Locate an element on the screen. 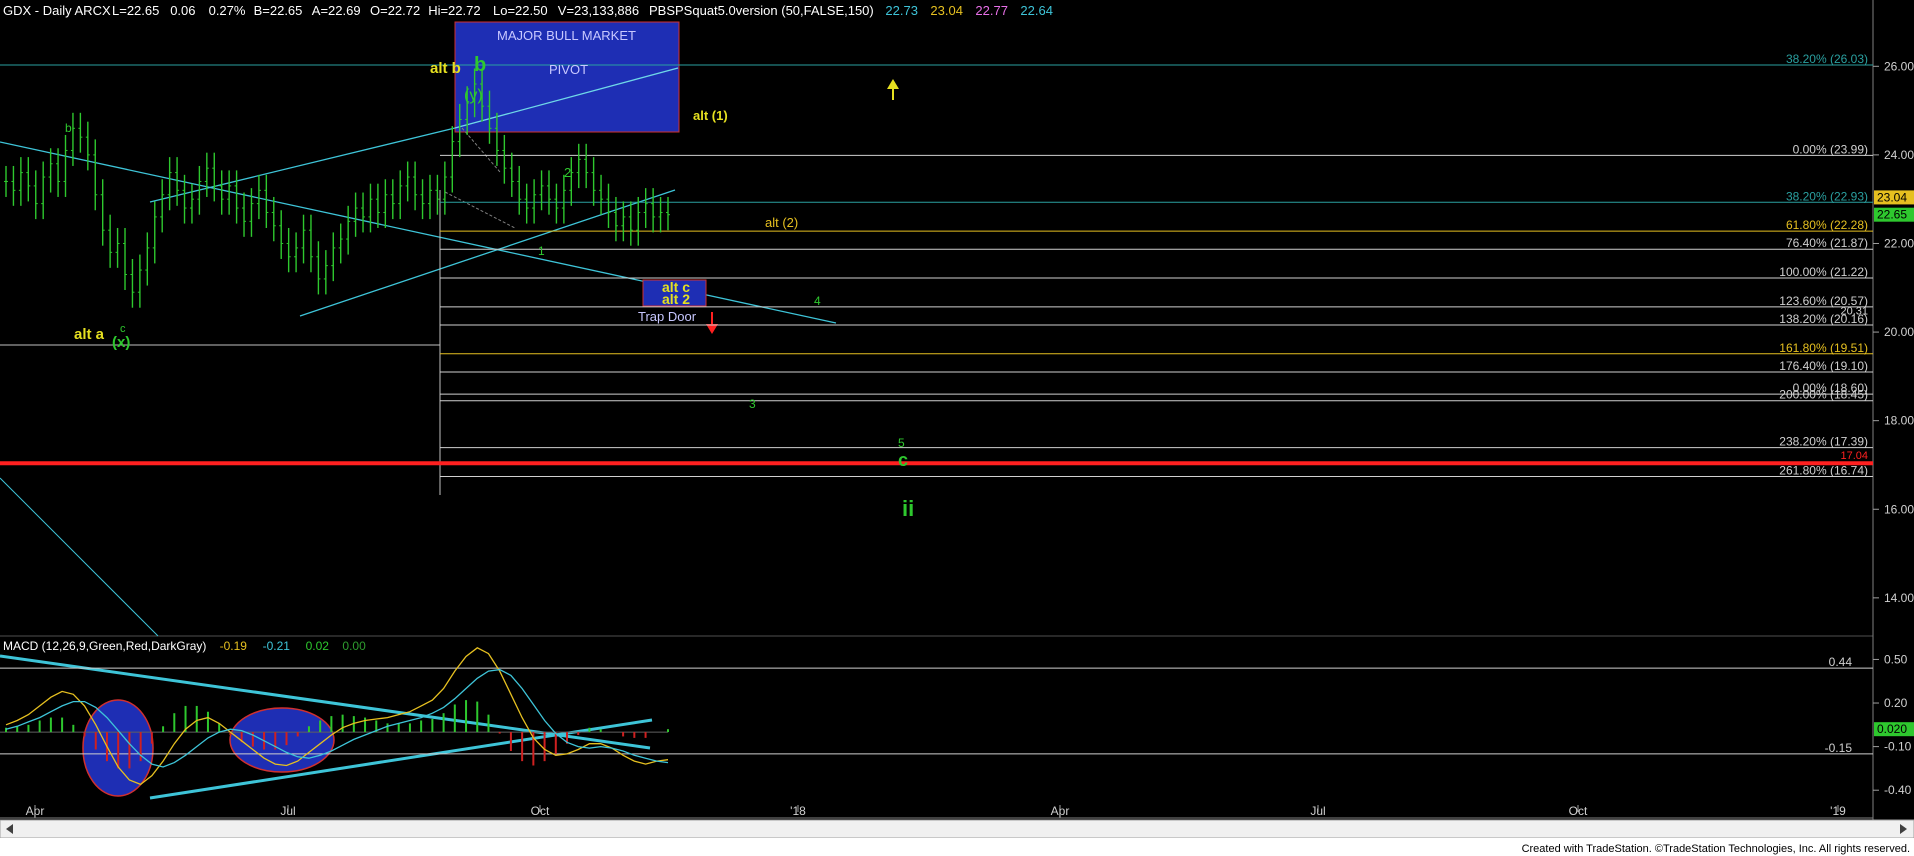 The image size is (1914, 856). wave-label: (y) is located at coordinates (473, 95).